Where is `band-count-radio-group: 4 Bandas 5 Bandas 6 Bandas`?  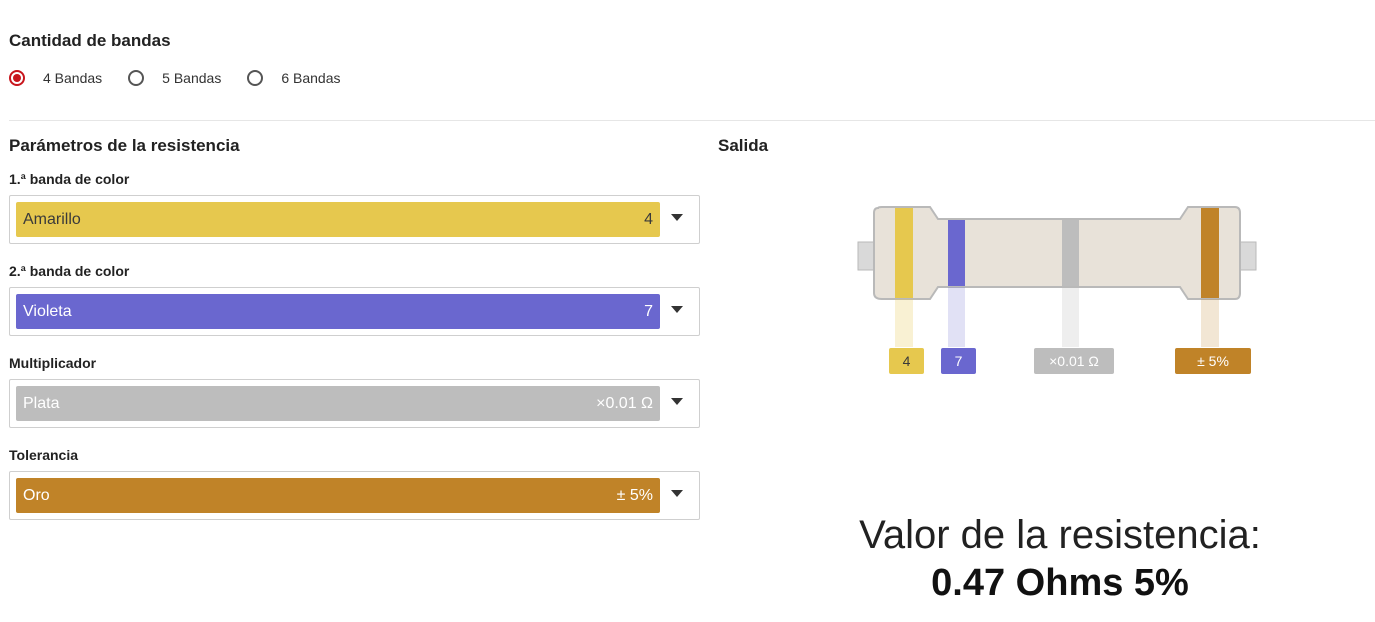
band-count-radio-group: 4 Bandas 5 Bandas 6 Bandas is located at coordinates (188, 78).